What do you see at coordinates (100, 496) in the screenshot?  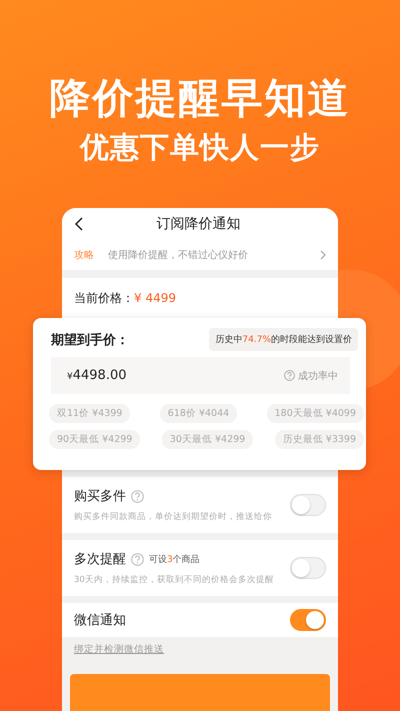 I see `setting-title: 购买多件` at bounding box center [100, 496].